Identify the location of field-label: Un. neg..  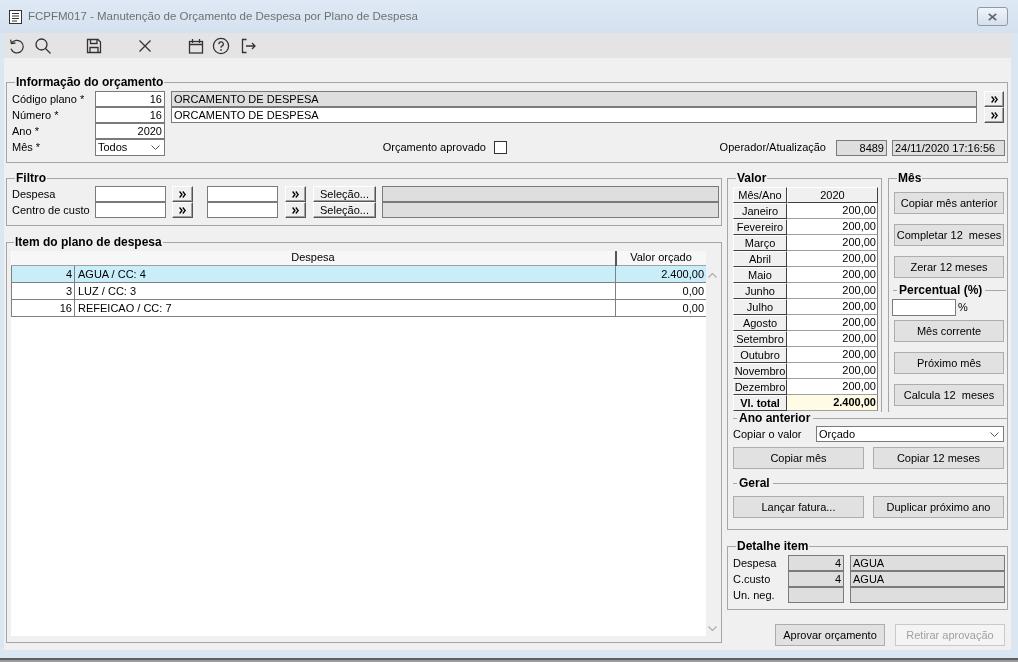
(754, 595).